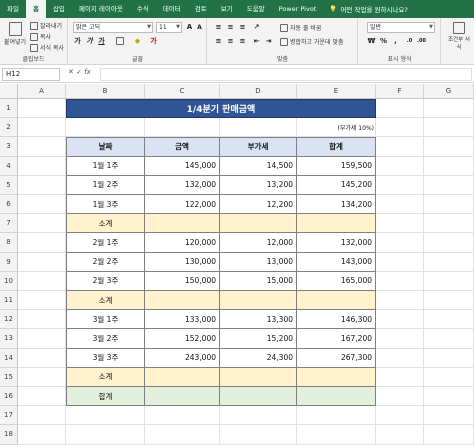  Describe the element at coordinates (258, 205) in the screenshot. I see `table-cell: 12,200` at that location.